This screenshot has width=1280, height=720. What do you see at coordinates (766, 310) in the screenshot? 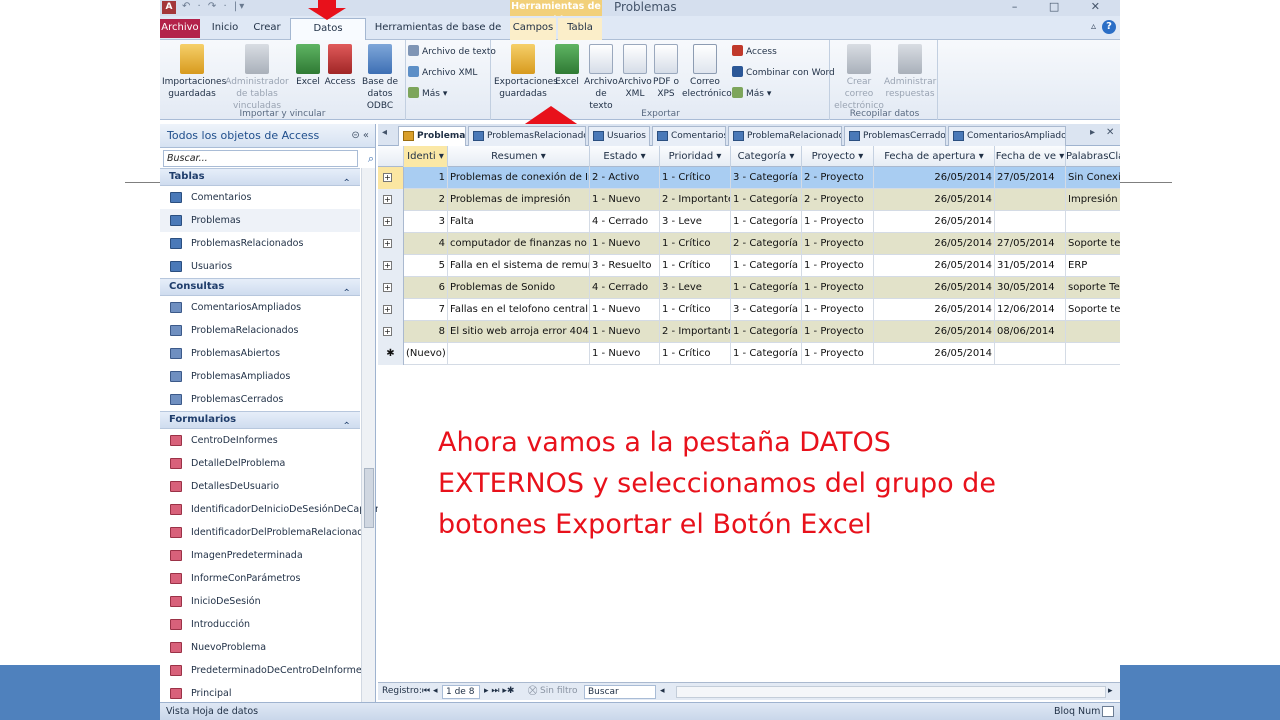
I see `table-cell: 3 - Categoría` at bounding box center [766, 310].